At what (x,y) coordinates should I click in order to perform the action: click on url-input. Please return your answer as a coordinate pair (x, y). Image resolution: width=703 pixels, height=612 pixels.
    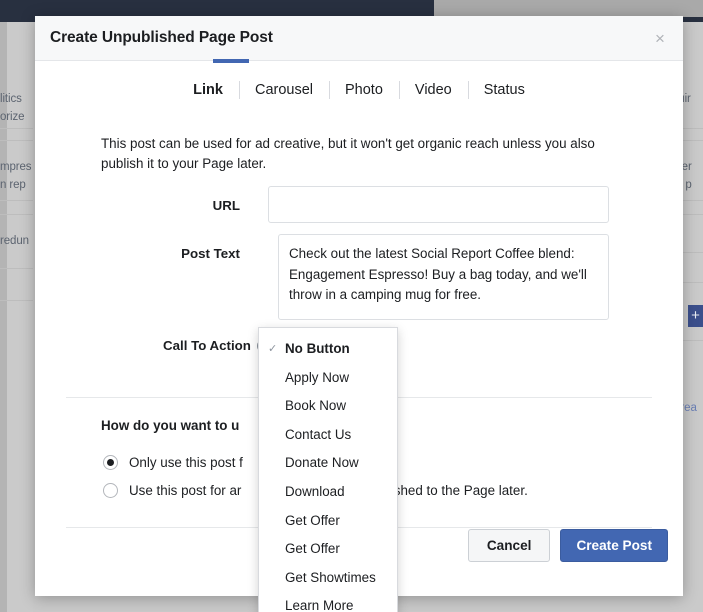
    Looking at the image, I should click on (438, 204).